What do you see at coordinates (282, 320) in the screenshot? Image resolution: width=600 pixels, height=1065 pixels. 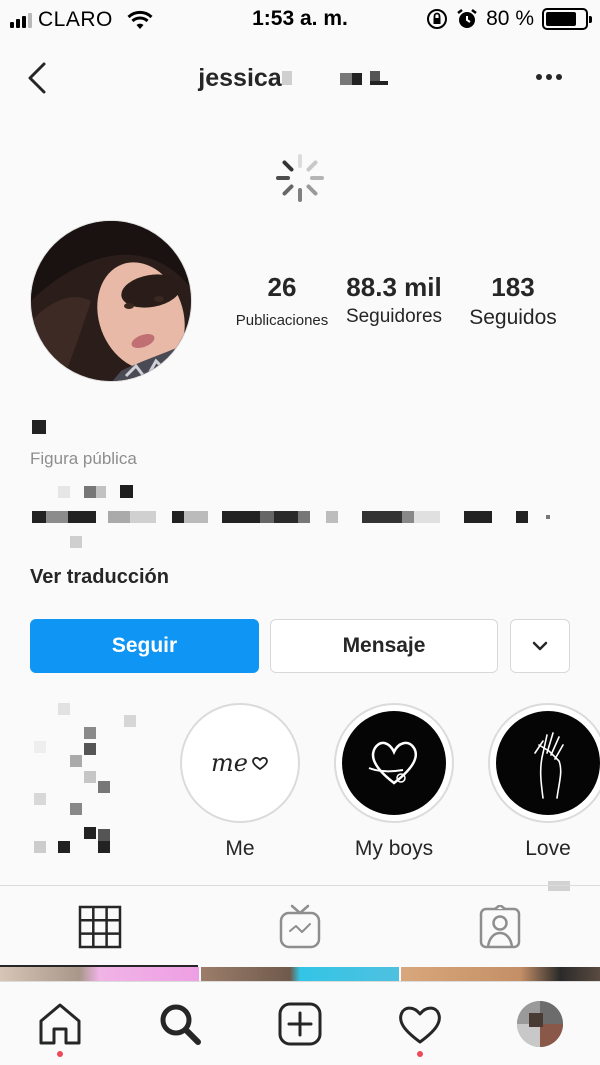 I see `posts-label: Publicaciones` at bounding box center [282, 320].